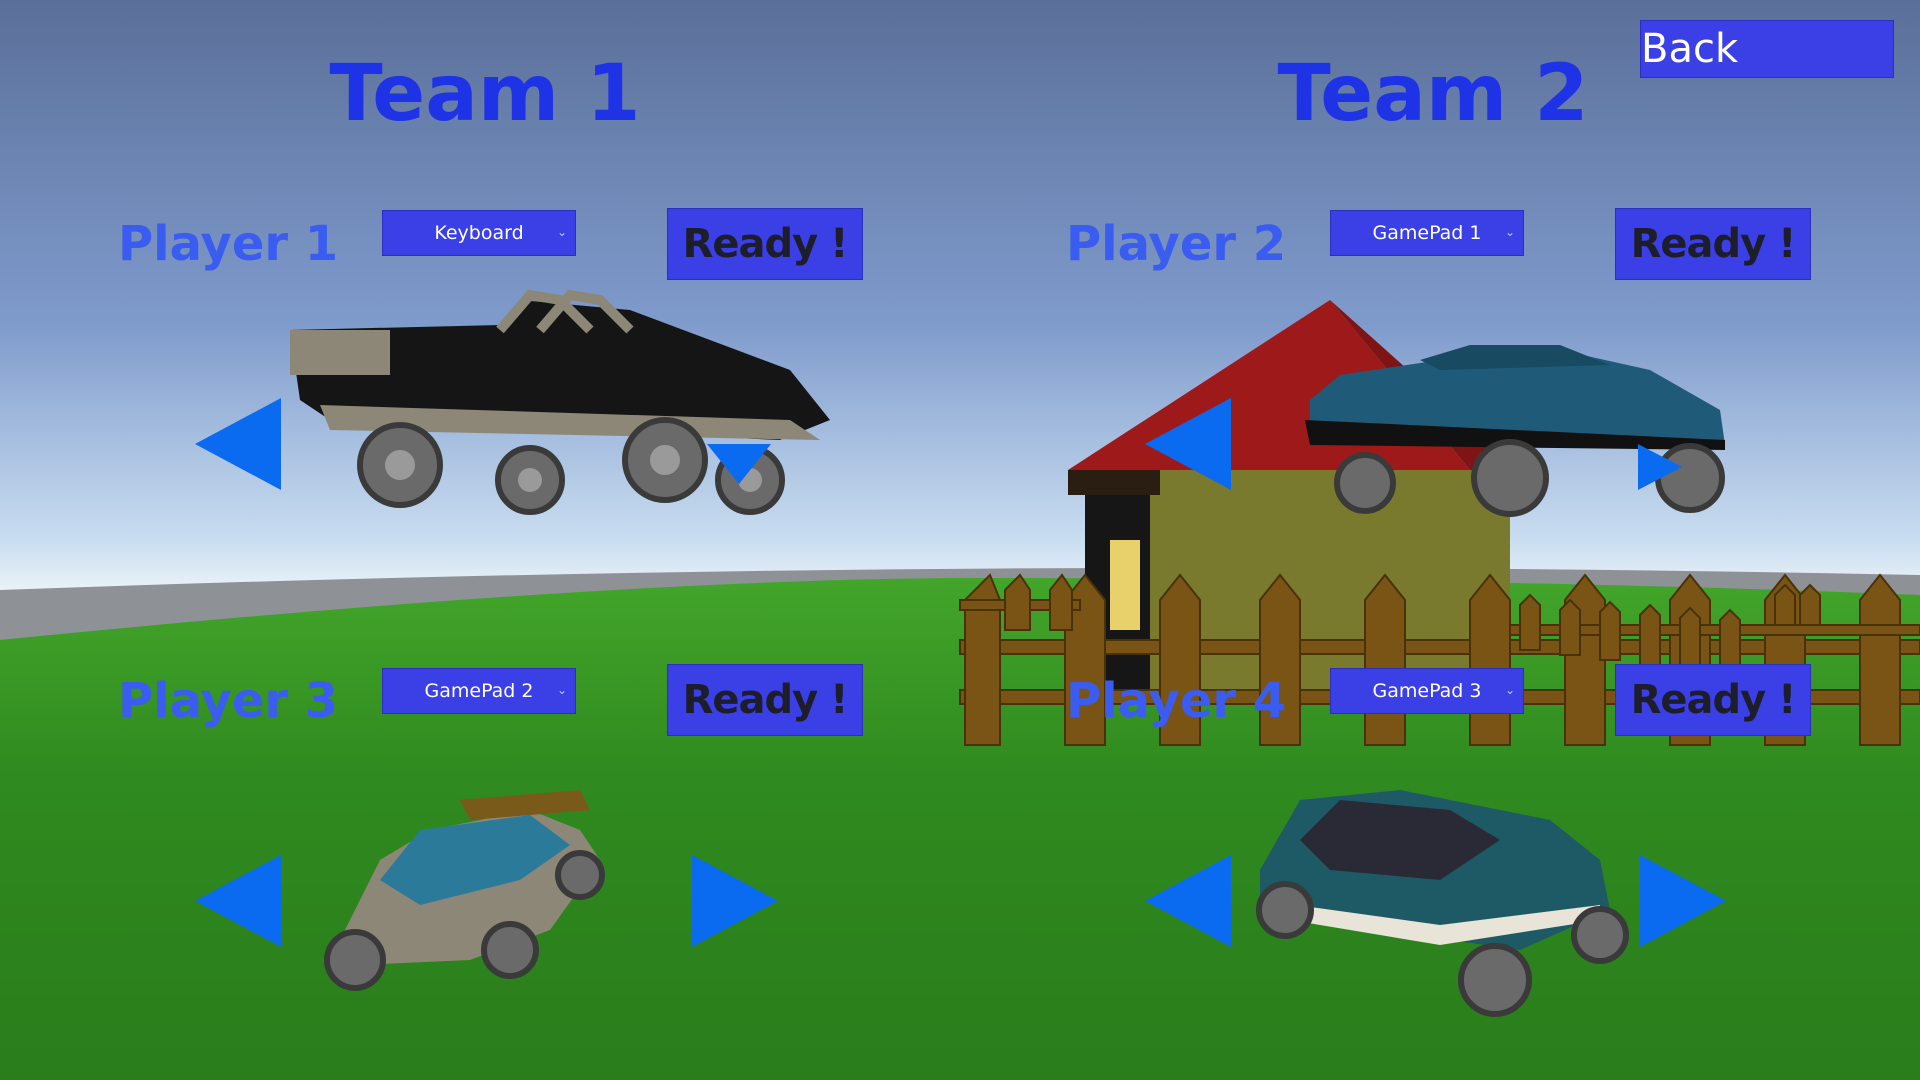 This screenshot has width=1920, height=1080. I want to click on player-1-ready-label: Ready !, so click(765, 244).